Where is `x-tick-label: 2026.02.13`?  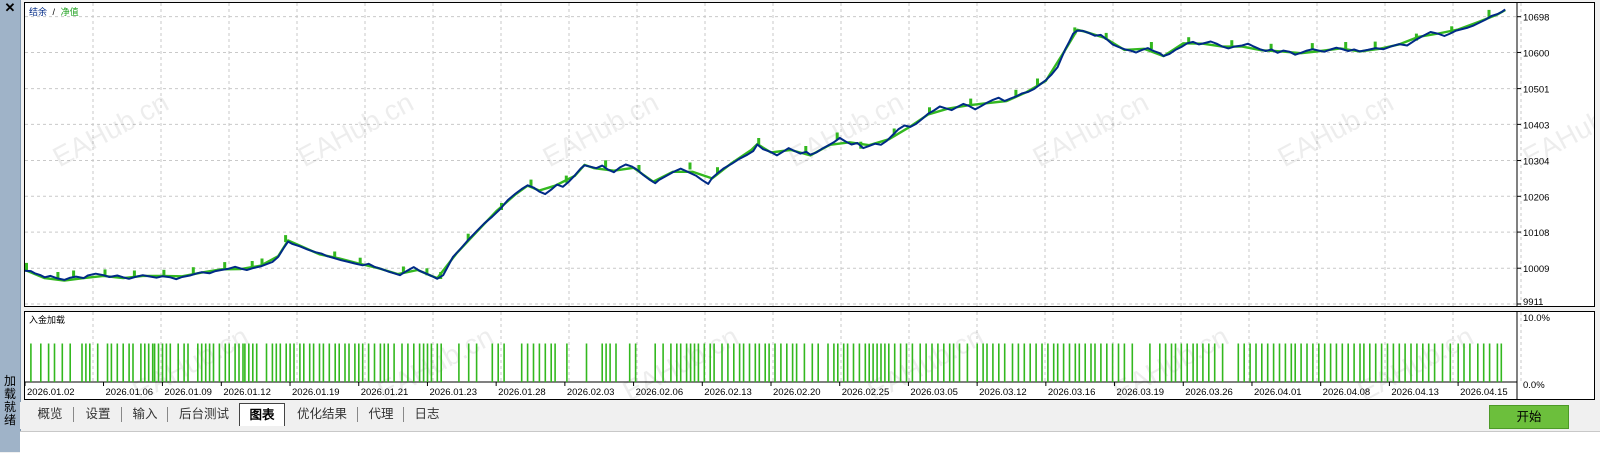
x-tick-label: 2026.02.13 is located at coordinates (728, 392).